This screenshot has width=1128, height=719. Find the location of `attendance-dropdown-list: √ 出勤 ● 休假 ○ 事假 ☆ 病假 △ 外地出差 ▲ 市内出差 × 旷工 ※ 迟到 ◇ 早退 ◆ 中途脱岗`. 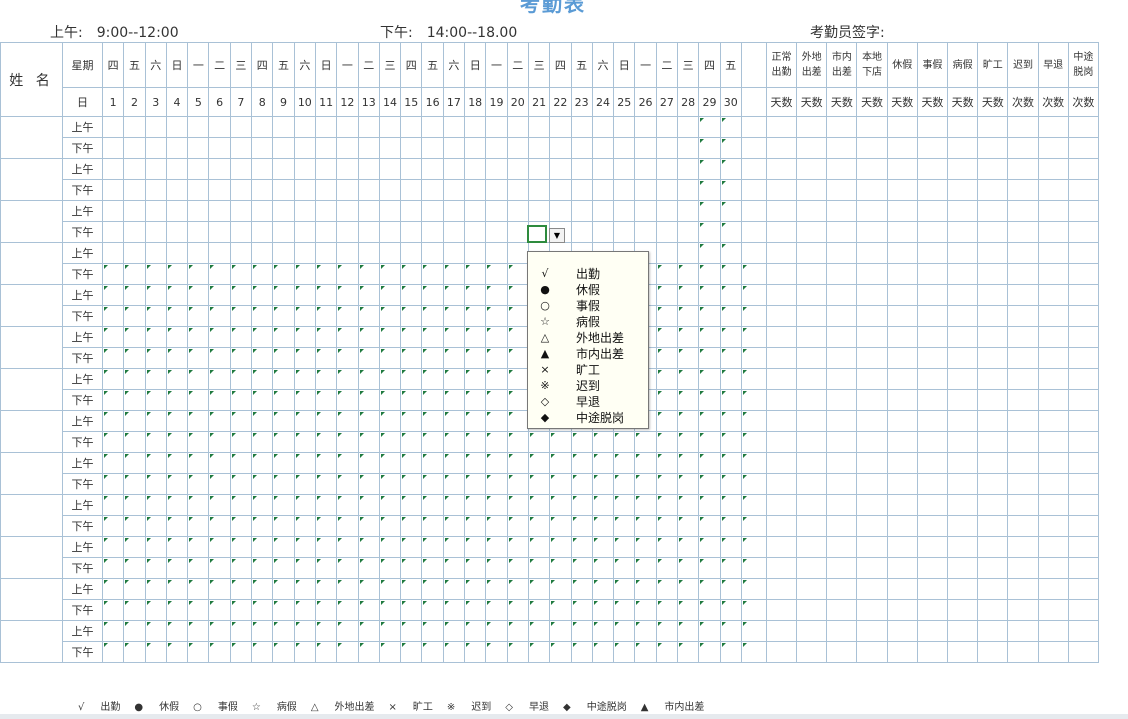

attendance-dropdown-list: √ 出勤 ● 休假 ○ 事假 ☆ 病假 △ 外地出差 ▲ 市内出差 × 旷工 ※ 迟到 ◇ 早退 ◆ 中途脱岗 is located at coordinates (588, 340).